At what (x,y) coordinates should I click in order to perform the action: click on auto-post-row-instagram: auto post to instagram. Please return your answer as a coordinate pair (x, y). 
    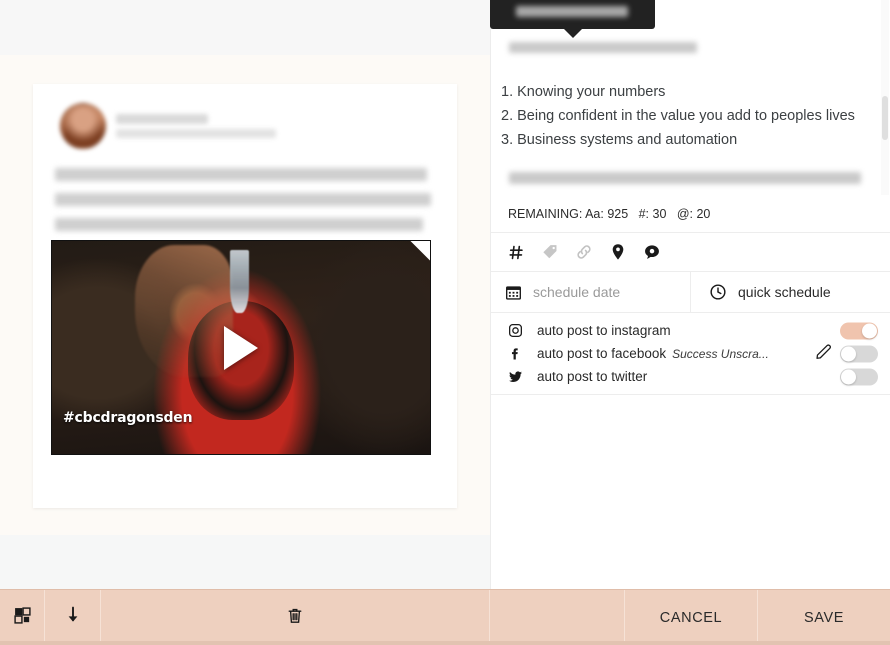
    Looking at the image, I should click on (690, 330).